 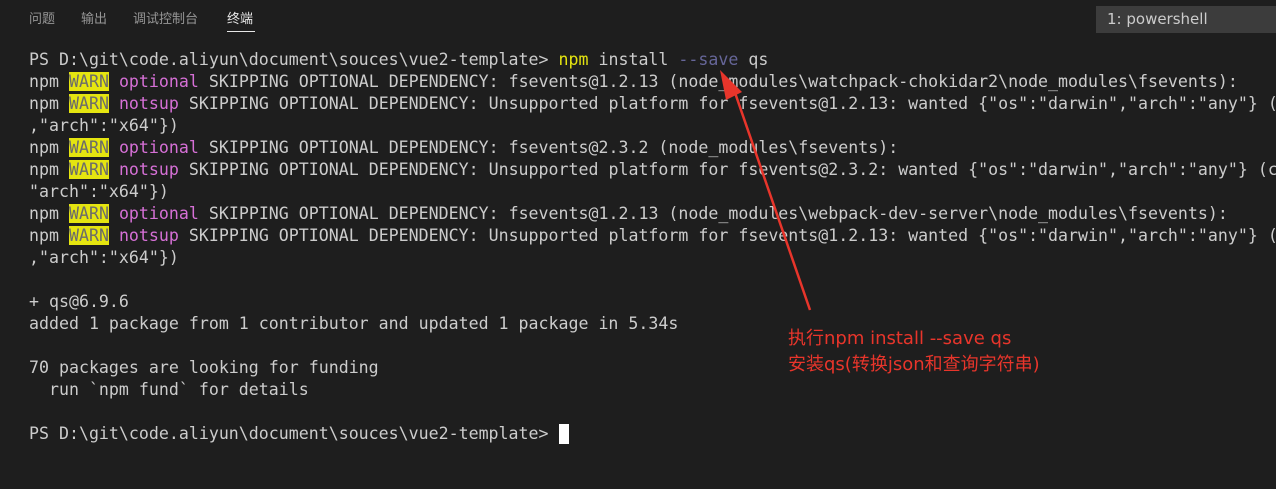 I want to click on funding-line: 70 packages are looking for funding, so click(x=204, y=367).